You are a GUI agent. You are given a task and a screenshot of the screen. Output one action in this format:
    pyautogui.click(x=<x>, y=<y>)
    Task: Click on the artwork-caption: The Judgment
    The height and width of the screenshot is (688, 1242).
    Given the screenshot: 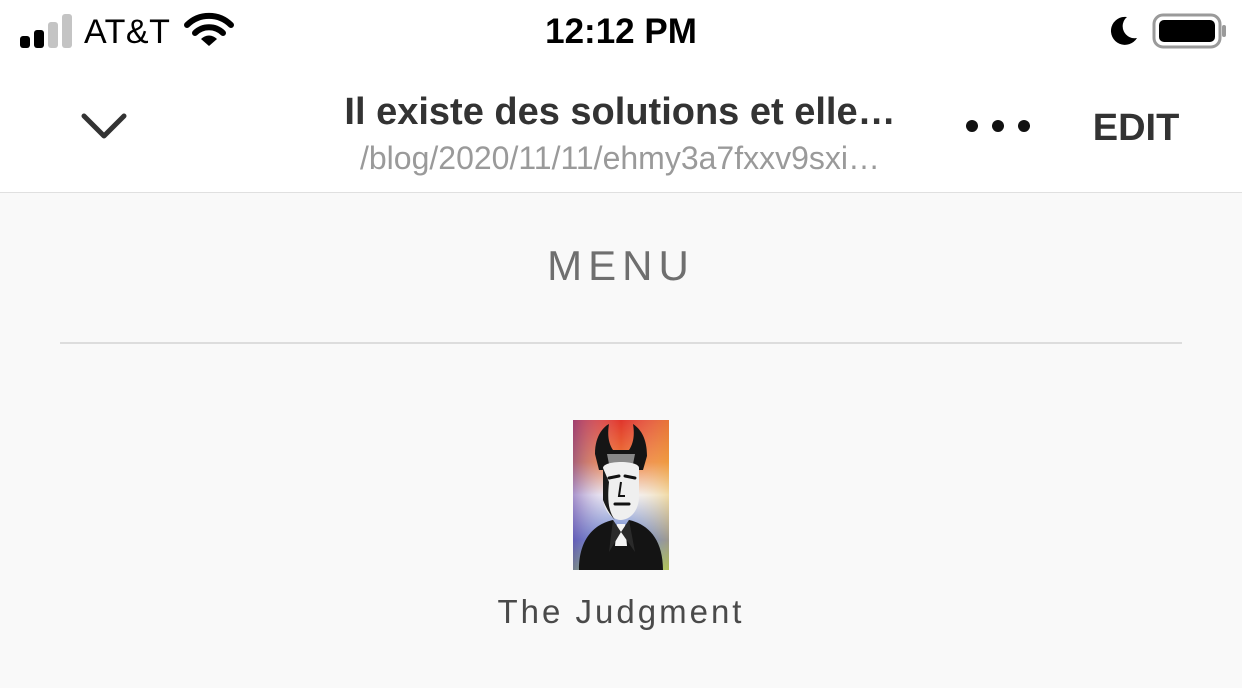 What is the action you would take?
    pyautogui.click(x=621, y=612)
    